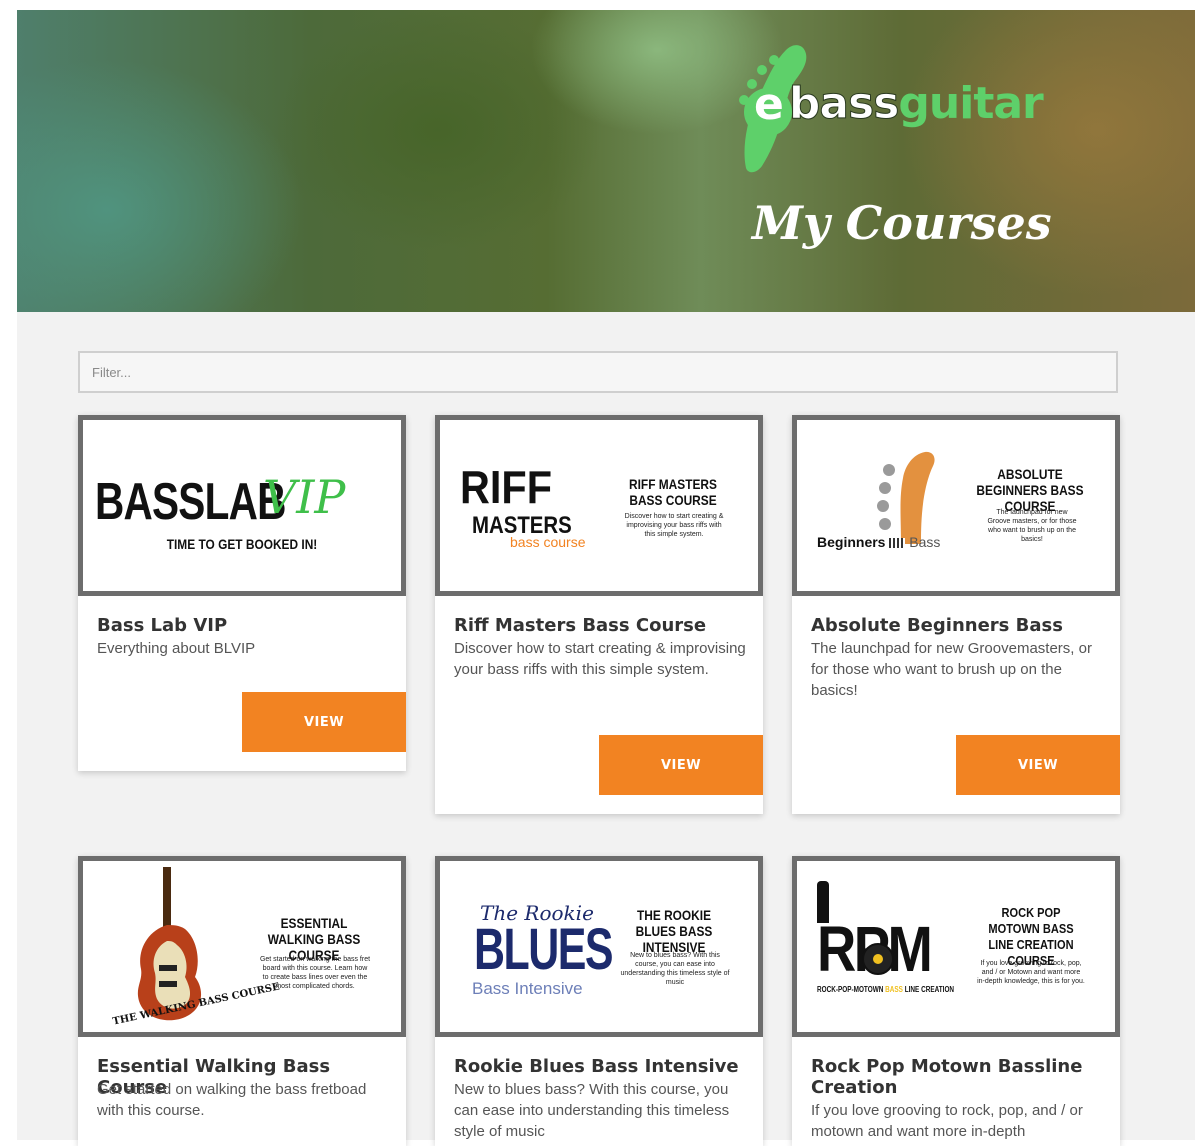 This screenshot has height=1146, width=1195. Describe the element at coordinates (506, 487) in the screenshot. I see `riff-logo-line1: RIFF` at that location.